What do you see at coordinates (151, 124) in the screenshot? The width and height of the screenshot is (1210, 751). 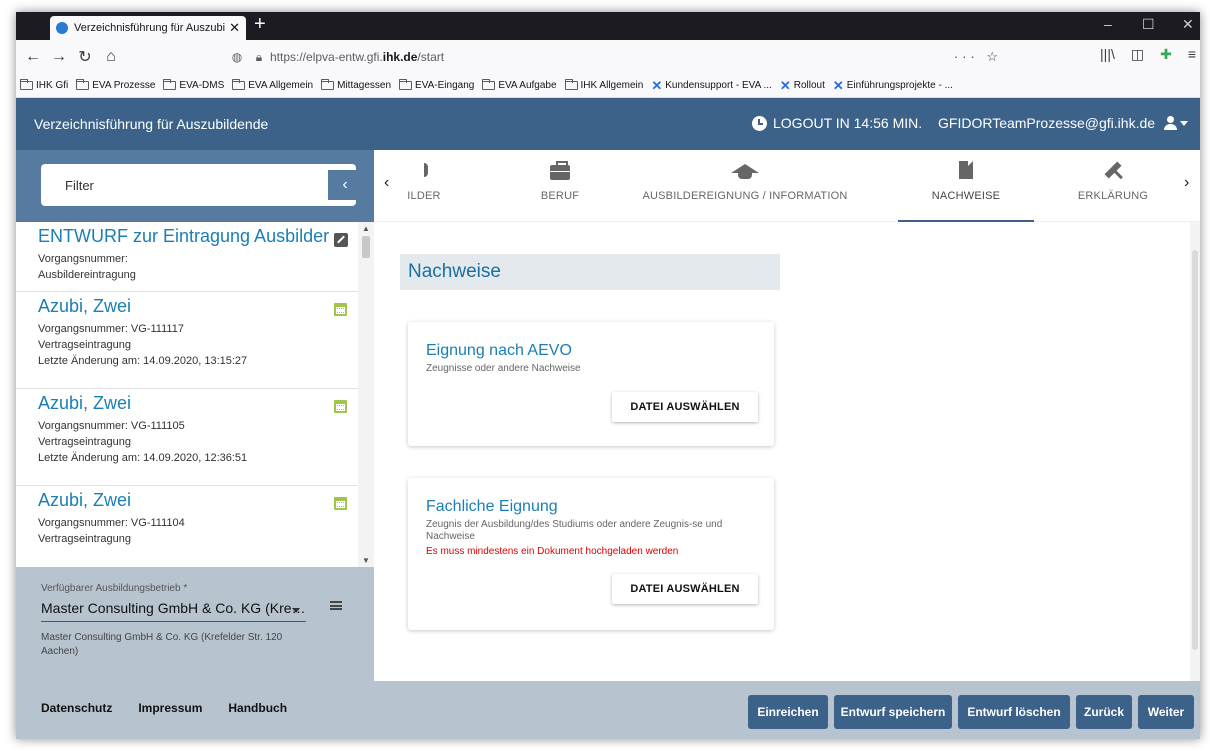 I see `app-title: Verzeichnisführung für Auszubildende` at bounding box center [151, 124].